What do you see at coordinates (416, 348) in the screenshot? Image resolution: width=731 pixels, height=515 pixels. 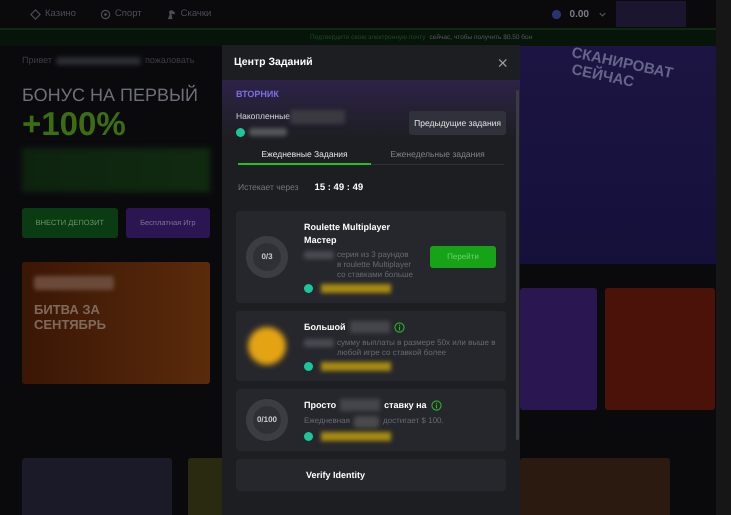 I see `task-description: сумму выплаты в размере 50x или выше в любой игре со ставкой более` at bounding box center [416, 348].